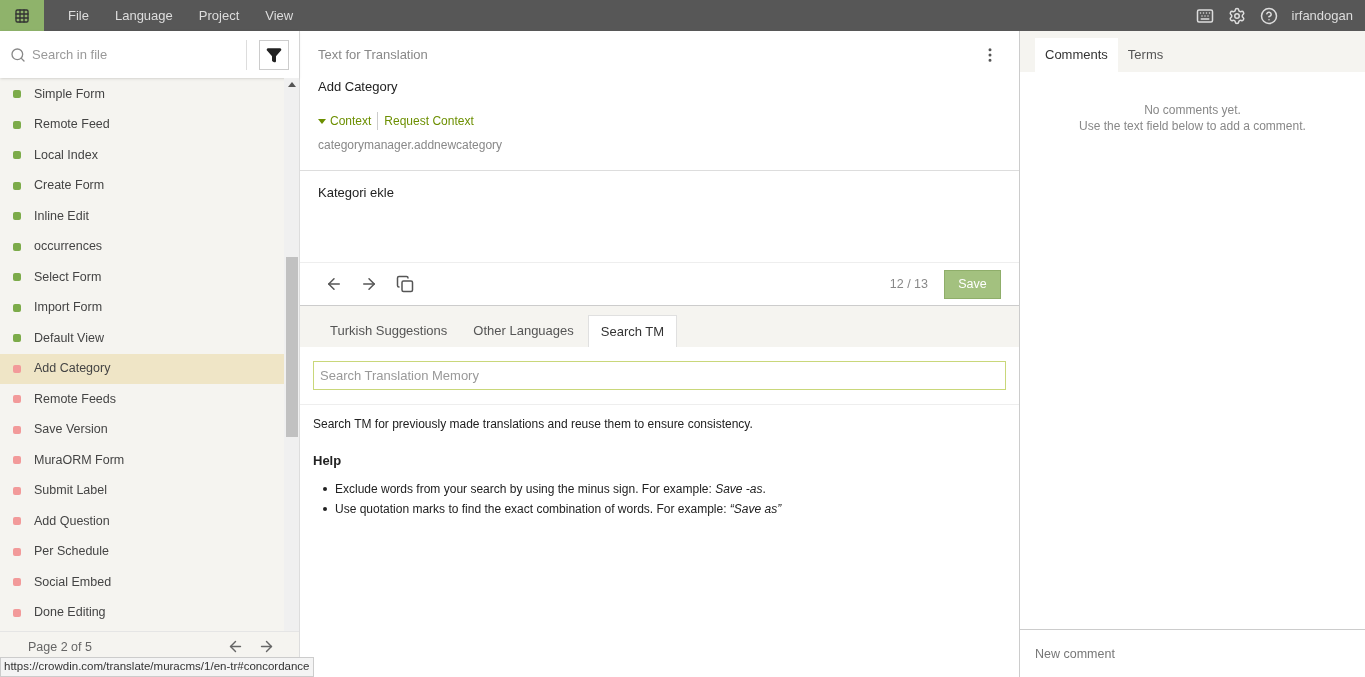 This screenshot has width=1365, height=677. Describe the element at coordinates (219, 15) in the screenshot. I see `menu-item: Project` at that location.